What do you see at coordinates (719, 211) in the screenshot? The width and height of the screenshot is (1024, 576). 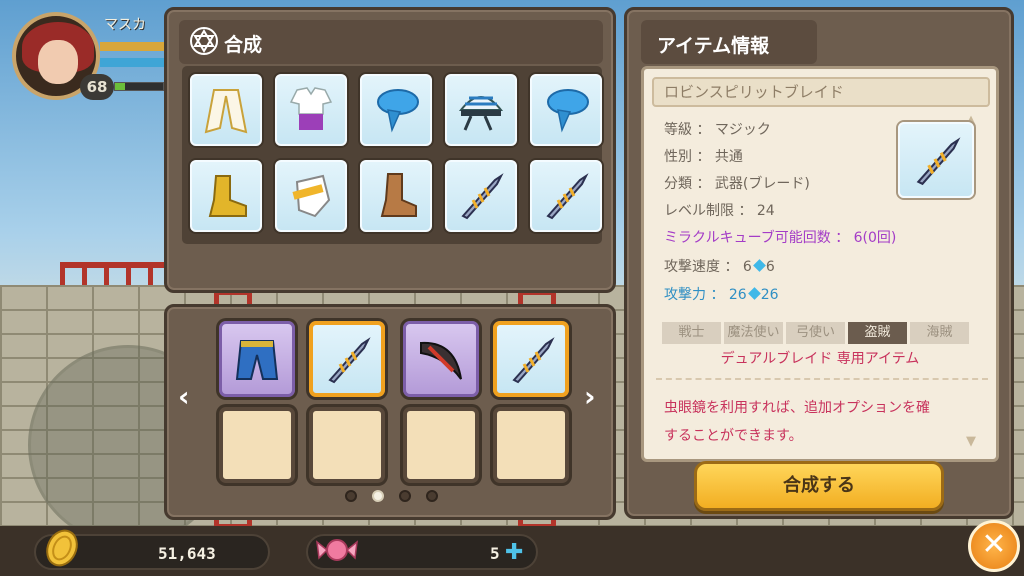 I see `stat-level-req: レベル制限 ： 24` at bounding box center [719, 211].